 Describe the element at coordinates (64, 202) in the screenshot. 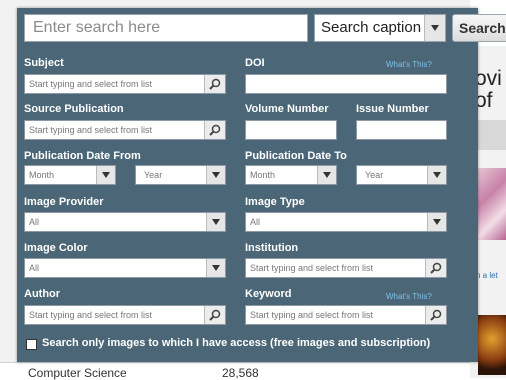

I see `image-provider-label: Image Provider` at that location.